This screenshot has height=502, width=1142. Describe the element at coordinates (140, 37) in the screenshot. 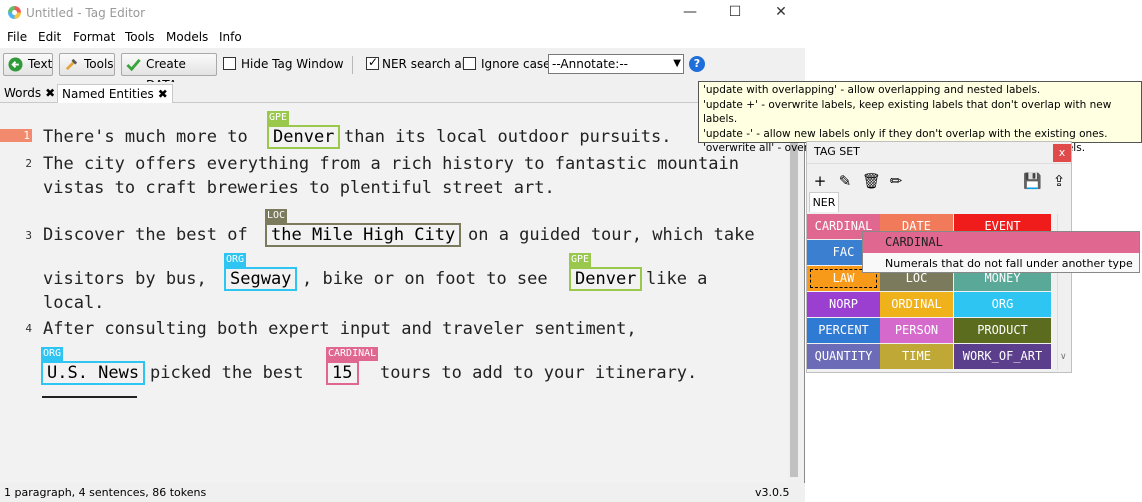

I see `menu-tools: Tools` at that location.